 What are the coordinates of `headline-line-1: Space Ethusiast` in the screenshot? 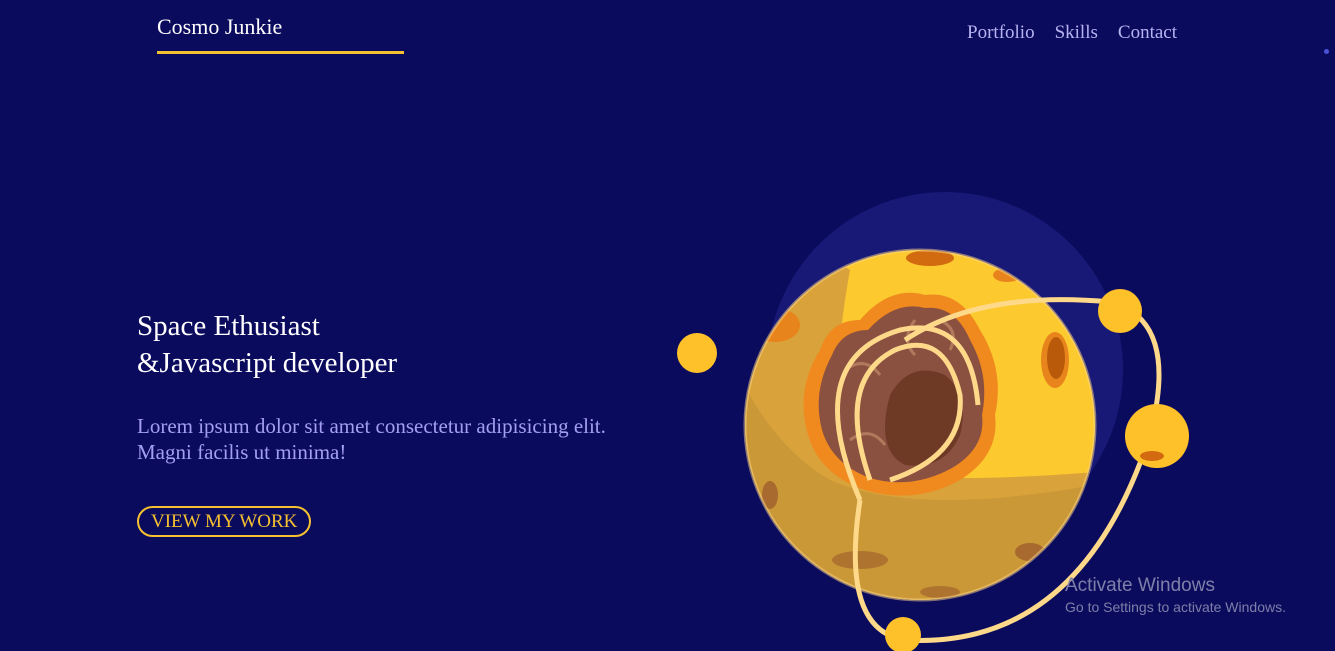 It's located at (228, 326).